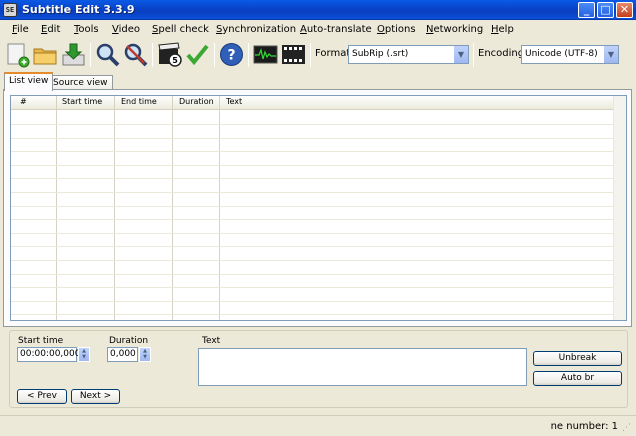 Image resolution: width=636 pixels, height=436 pixels. What do you see at coordinates (73, 54) in the screenshot?
I see `download-save-icon` at bounding box center [73, 54].